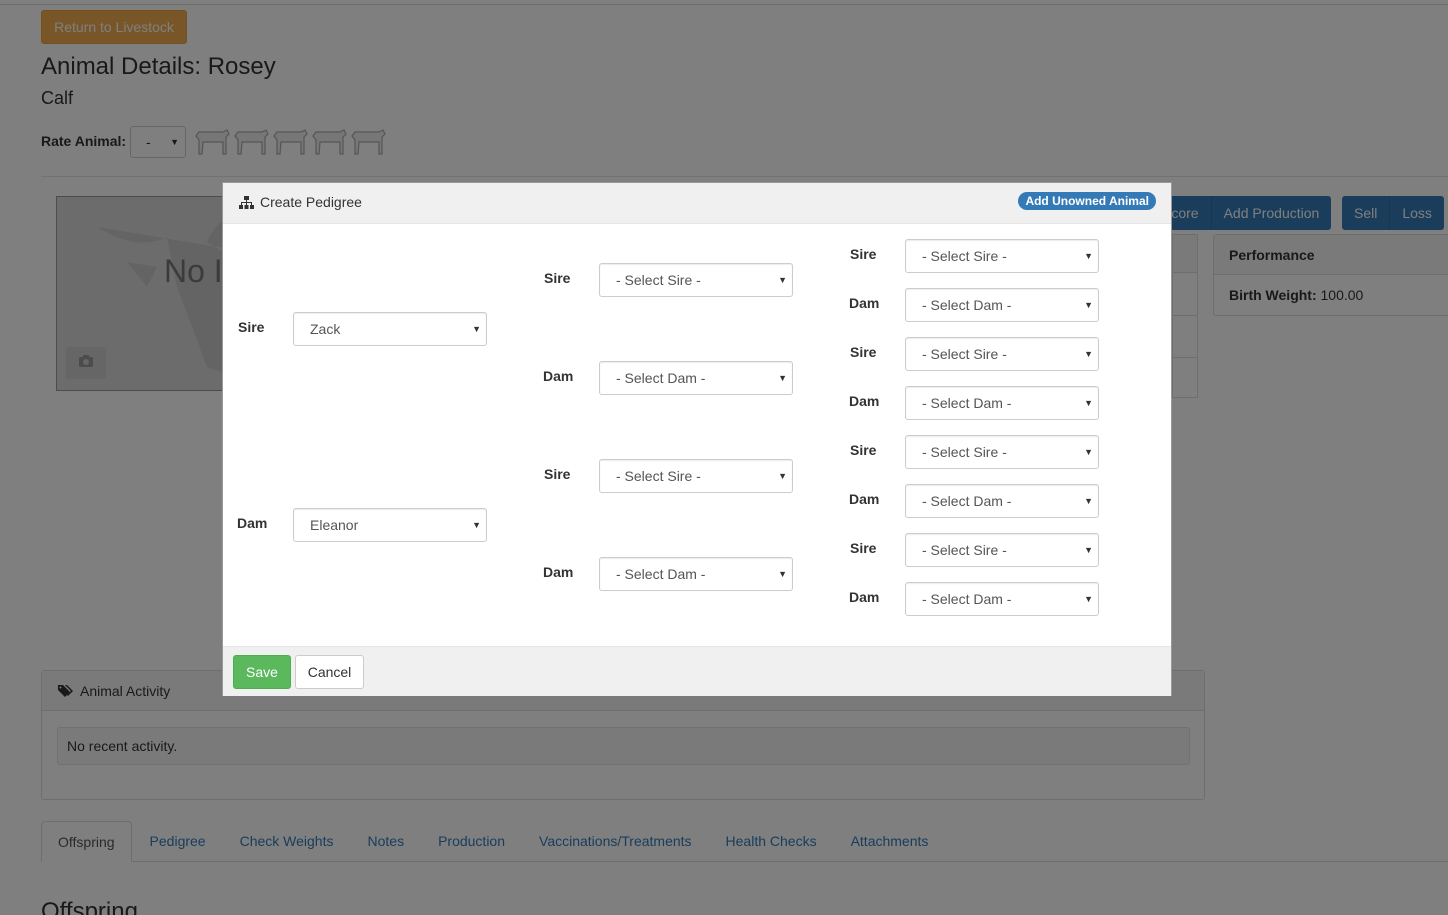  What do you see at coordinates (390, 525) in the screenshot?
I see `dam-select: Eleanor ▼` at bounding box center [390, 525].